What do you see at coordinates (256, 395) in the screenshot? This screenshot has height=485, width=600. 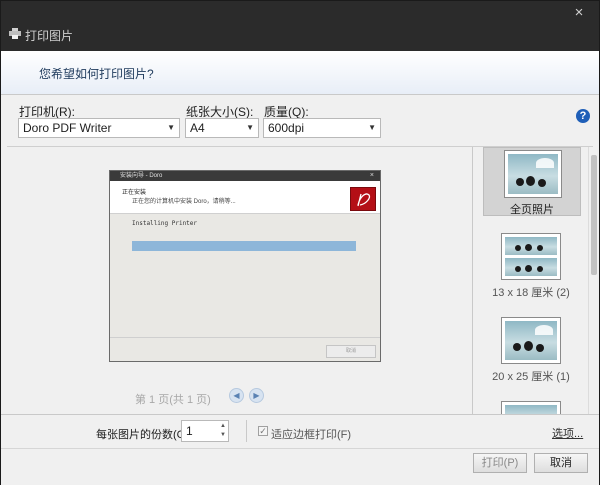 I see `next-page-button: ▶` at bounding box center [256, 395].